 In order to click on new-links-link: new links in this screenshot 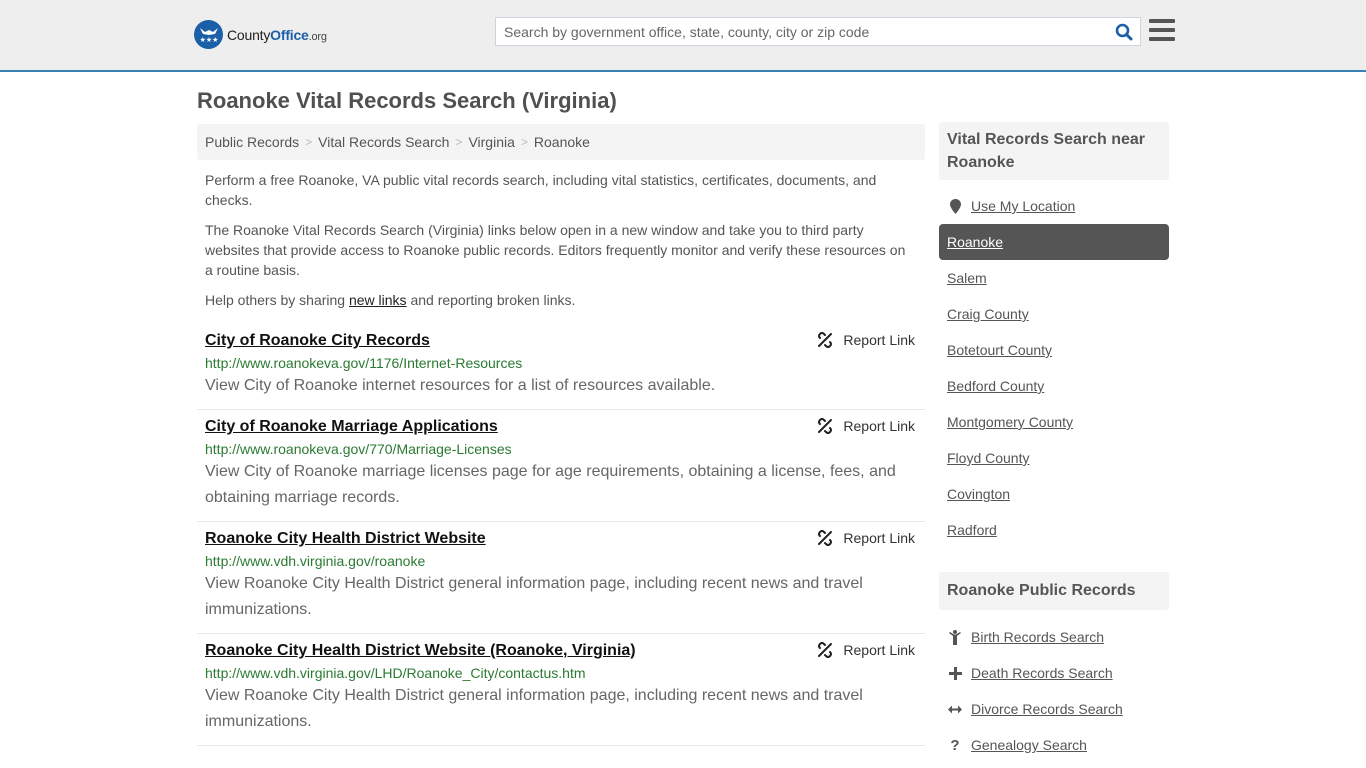, I will do `click(378, 300)`.